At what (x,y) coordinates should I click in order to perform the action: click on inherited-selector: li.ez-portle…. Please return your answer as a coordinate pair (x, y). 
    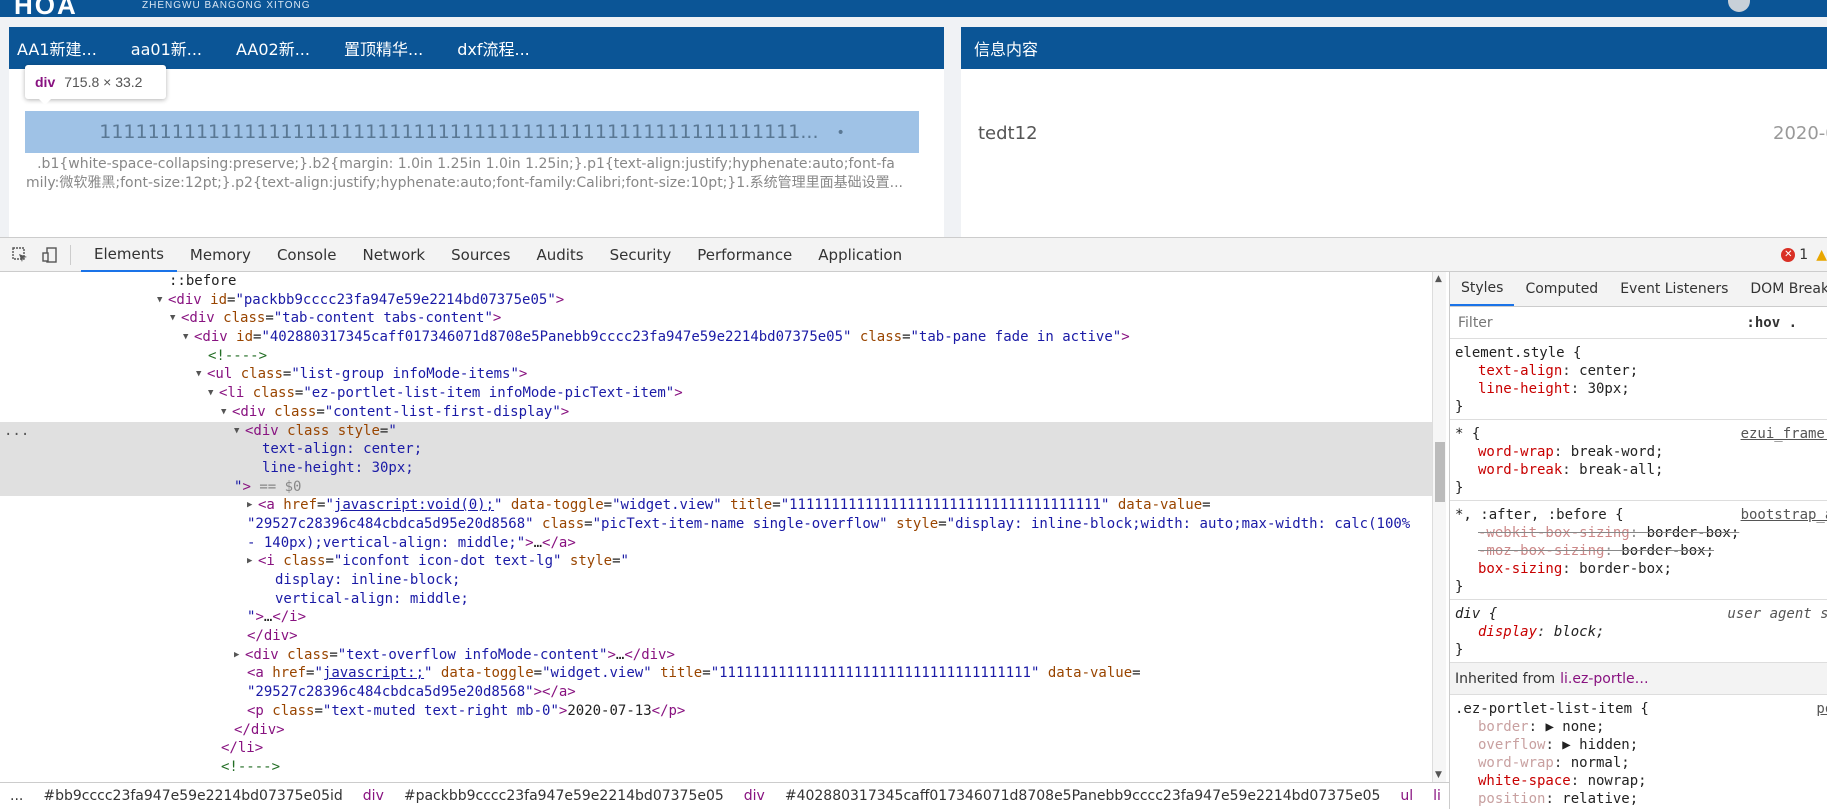
    Looking at the image, I should click on (1604, 679).